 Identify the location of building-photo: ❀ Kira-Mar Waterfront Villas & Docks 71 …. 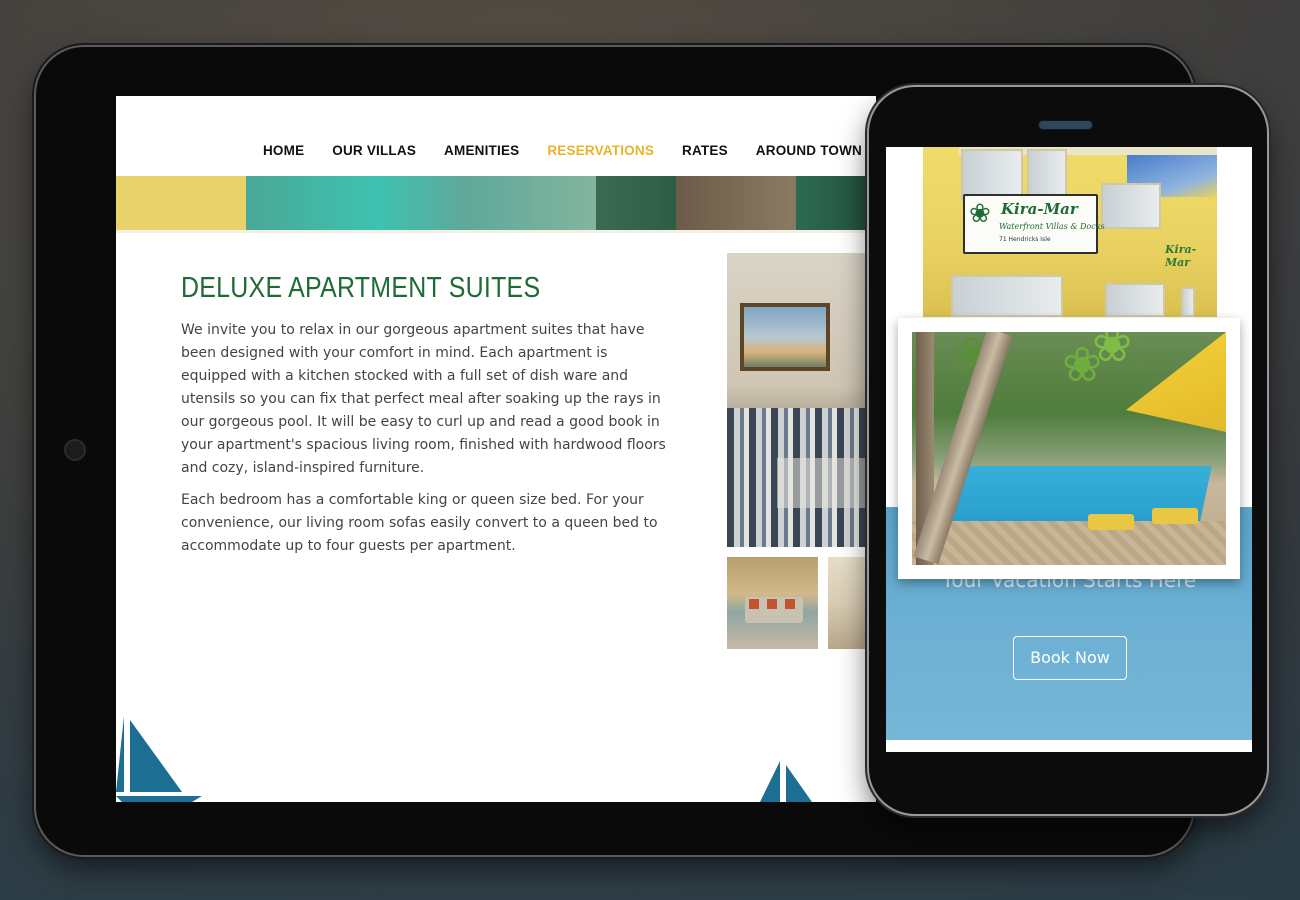
(1070, 232).